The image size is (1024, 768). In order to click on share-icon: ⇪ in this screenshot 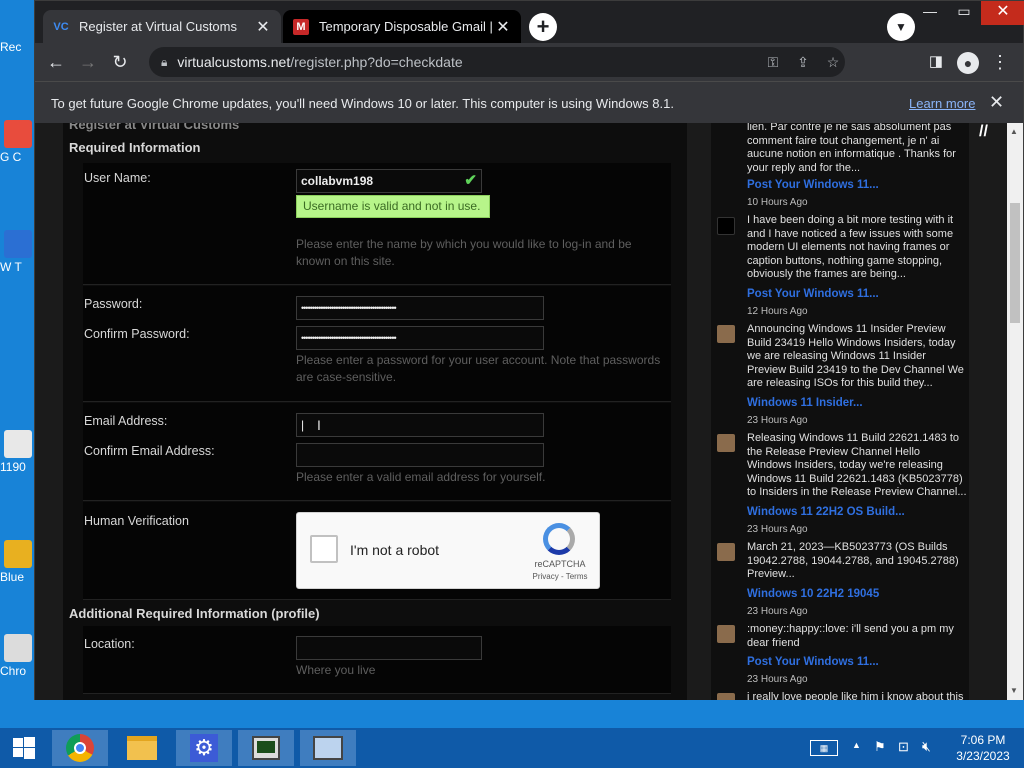, I will do `click(803, 62)`.